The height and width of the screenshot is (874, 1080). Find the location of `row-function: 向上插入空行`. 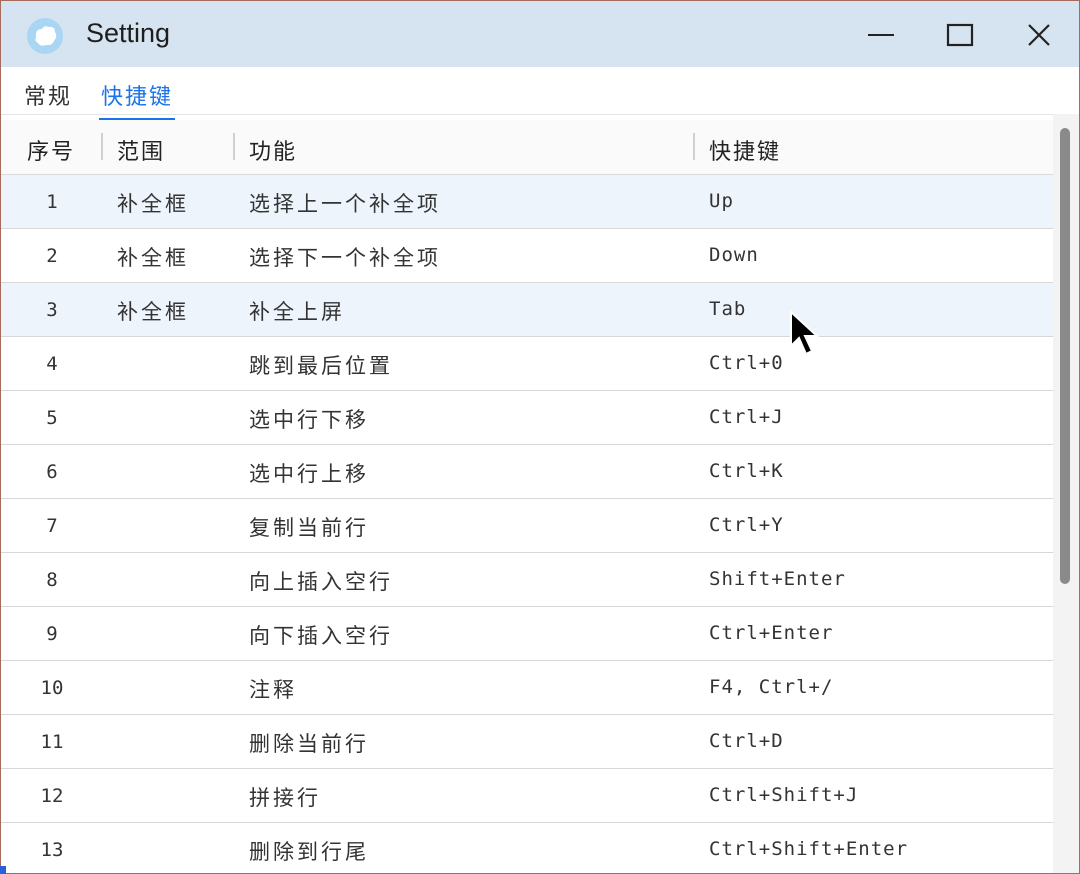

row-function: 向上插入空行 is located at coordinates (321, 582).